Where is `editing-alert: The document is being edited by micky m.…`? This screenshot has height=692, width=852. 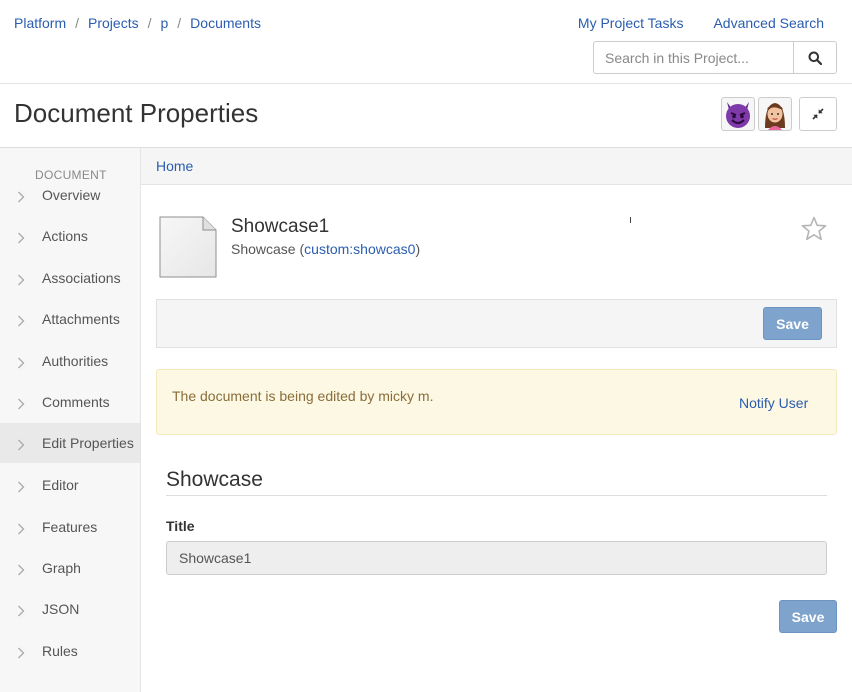
editing-alert: The document is being edited by micky m.… is located at coordinates (496, 402).